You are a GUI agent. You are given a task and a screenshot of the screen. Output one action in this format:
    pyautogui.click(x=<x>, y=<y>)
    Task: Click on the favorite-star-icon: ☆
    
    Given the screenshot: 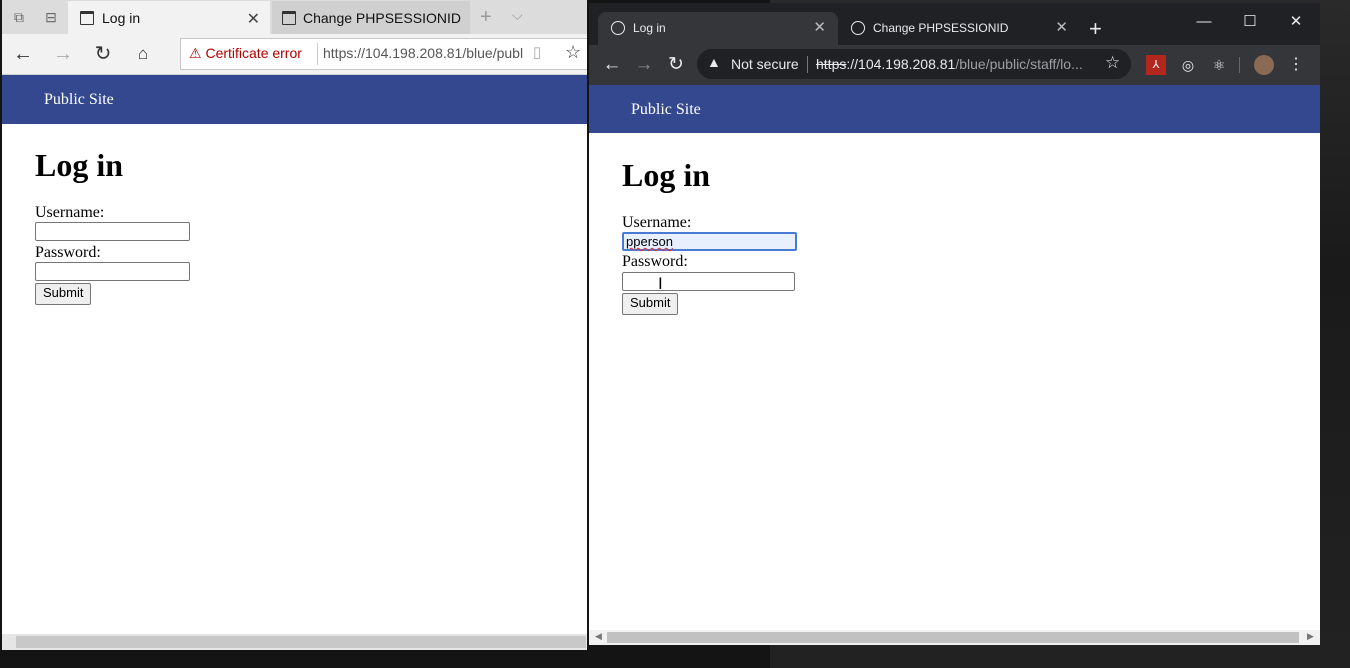 What is the action you would take?
    pyautogui.click(x=573, y=52)
    